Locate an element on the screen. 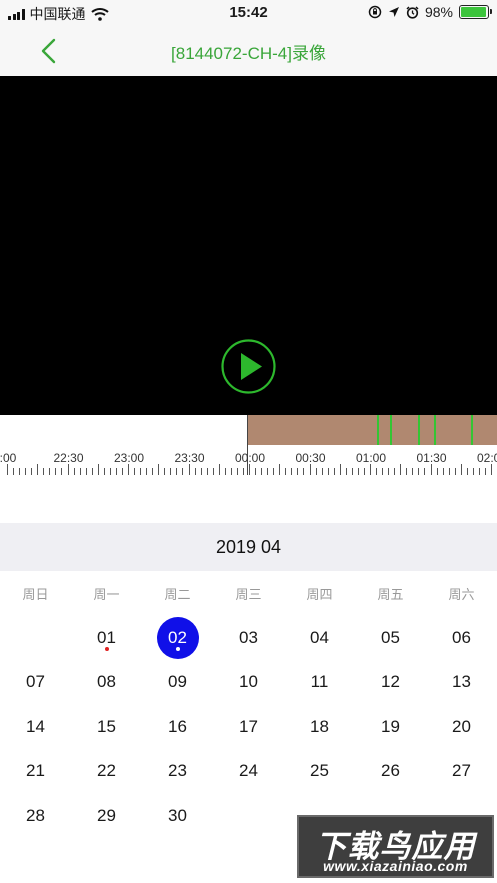 The image size is (497, 883). calendar-day: 29 is located at coordinates (107, 816).